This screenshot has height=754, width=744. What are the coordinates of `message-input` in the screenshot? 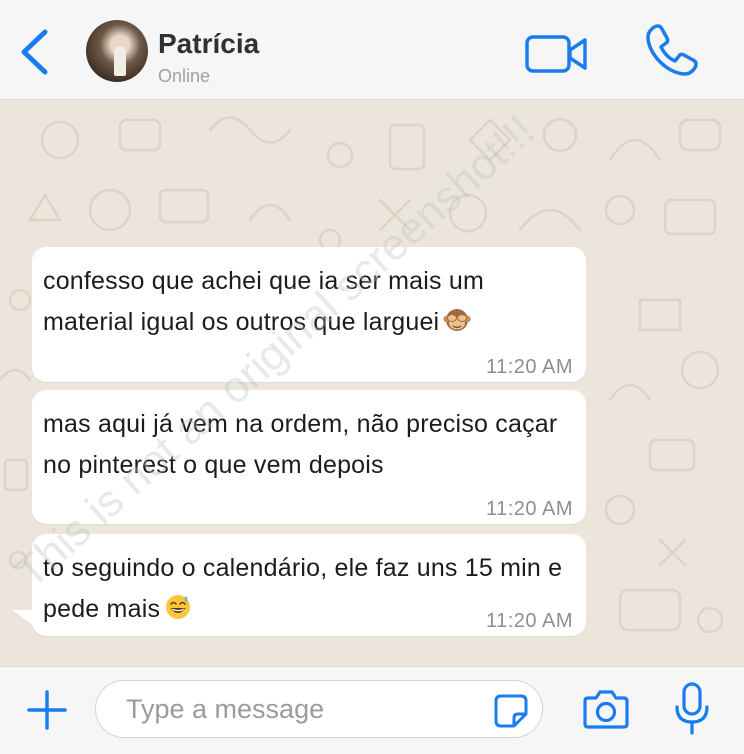 It's located at (301, 709).